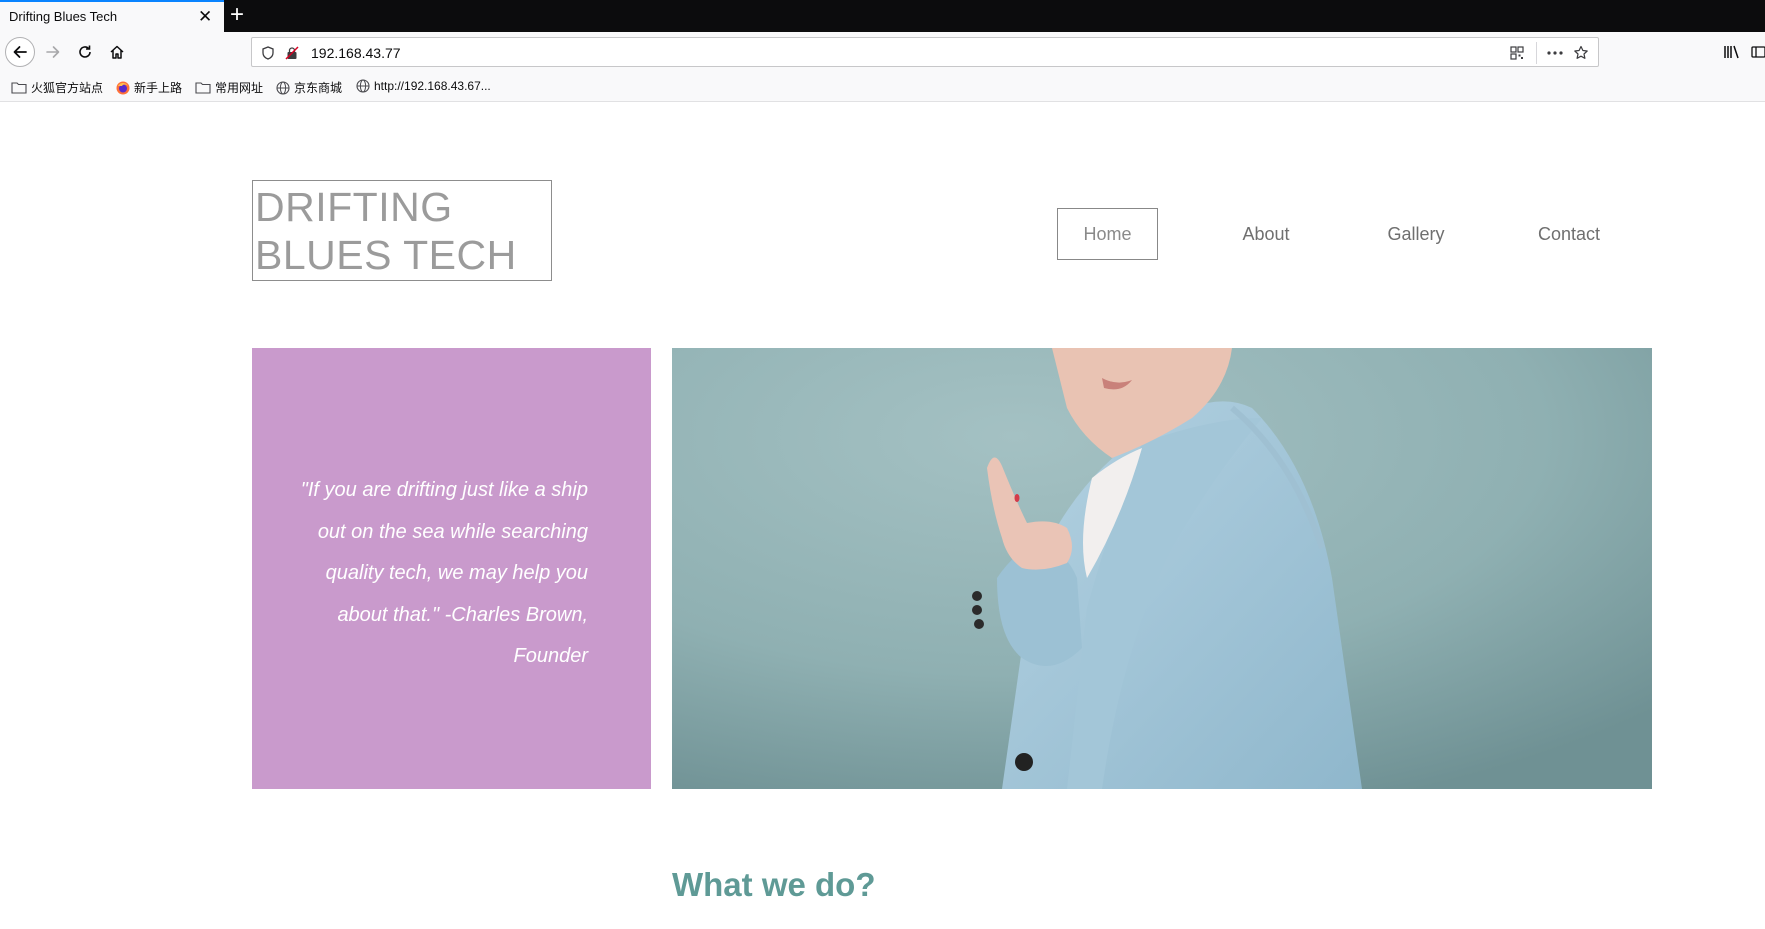 The width and height of the screenshot is (1765, 929). What do you see at coordinates (205, 17) in the screenshot?
I see `tab-close-icon: ✕` at bounding box center [205, 17].